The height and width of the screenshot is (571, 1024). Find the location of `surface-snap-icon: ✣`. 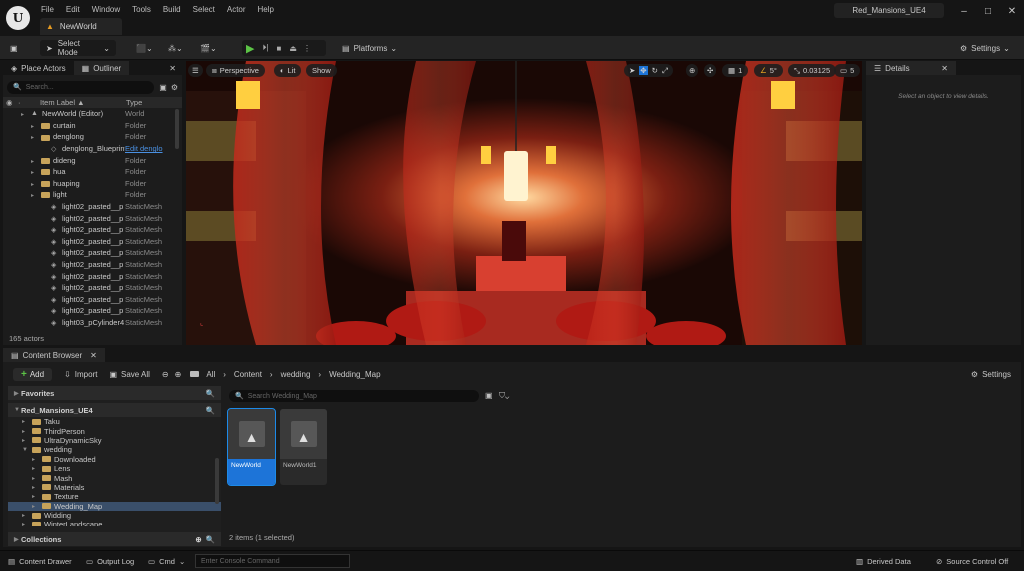

surface-snap-icon: ✣ is located at coordinates (710, 70).